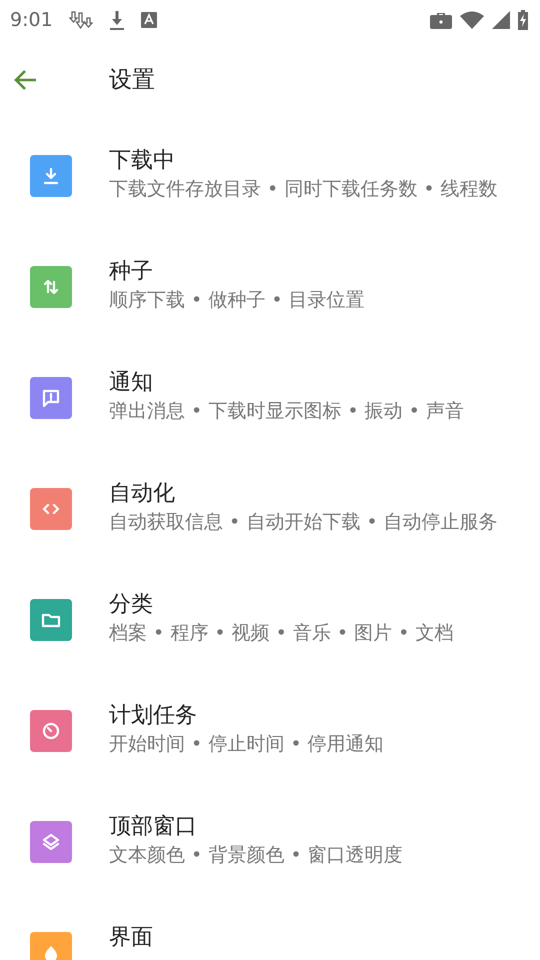 Image resolution: width=540 pixels, height=960 pixels. Describe the element at coordinates (311, 826) in the screenshot. I see `setting-title: 顶部窗口` at that location.